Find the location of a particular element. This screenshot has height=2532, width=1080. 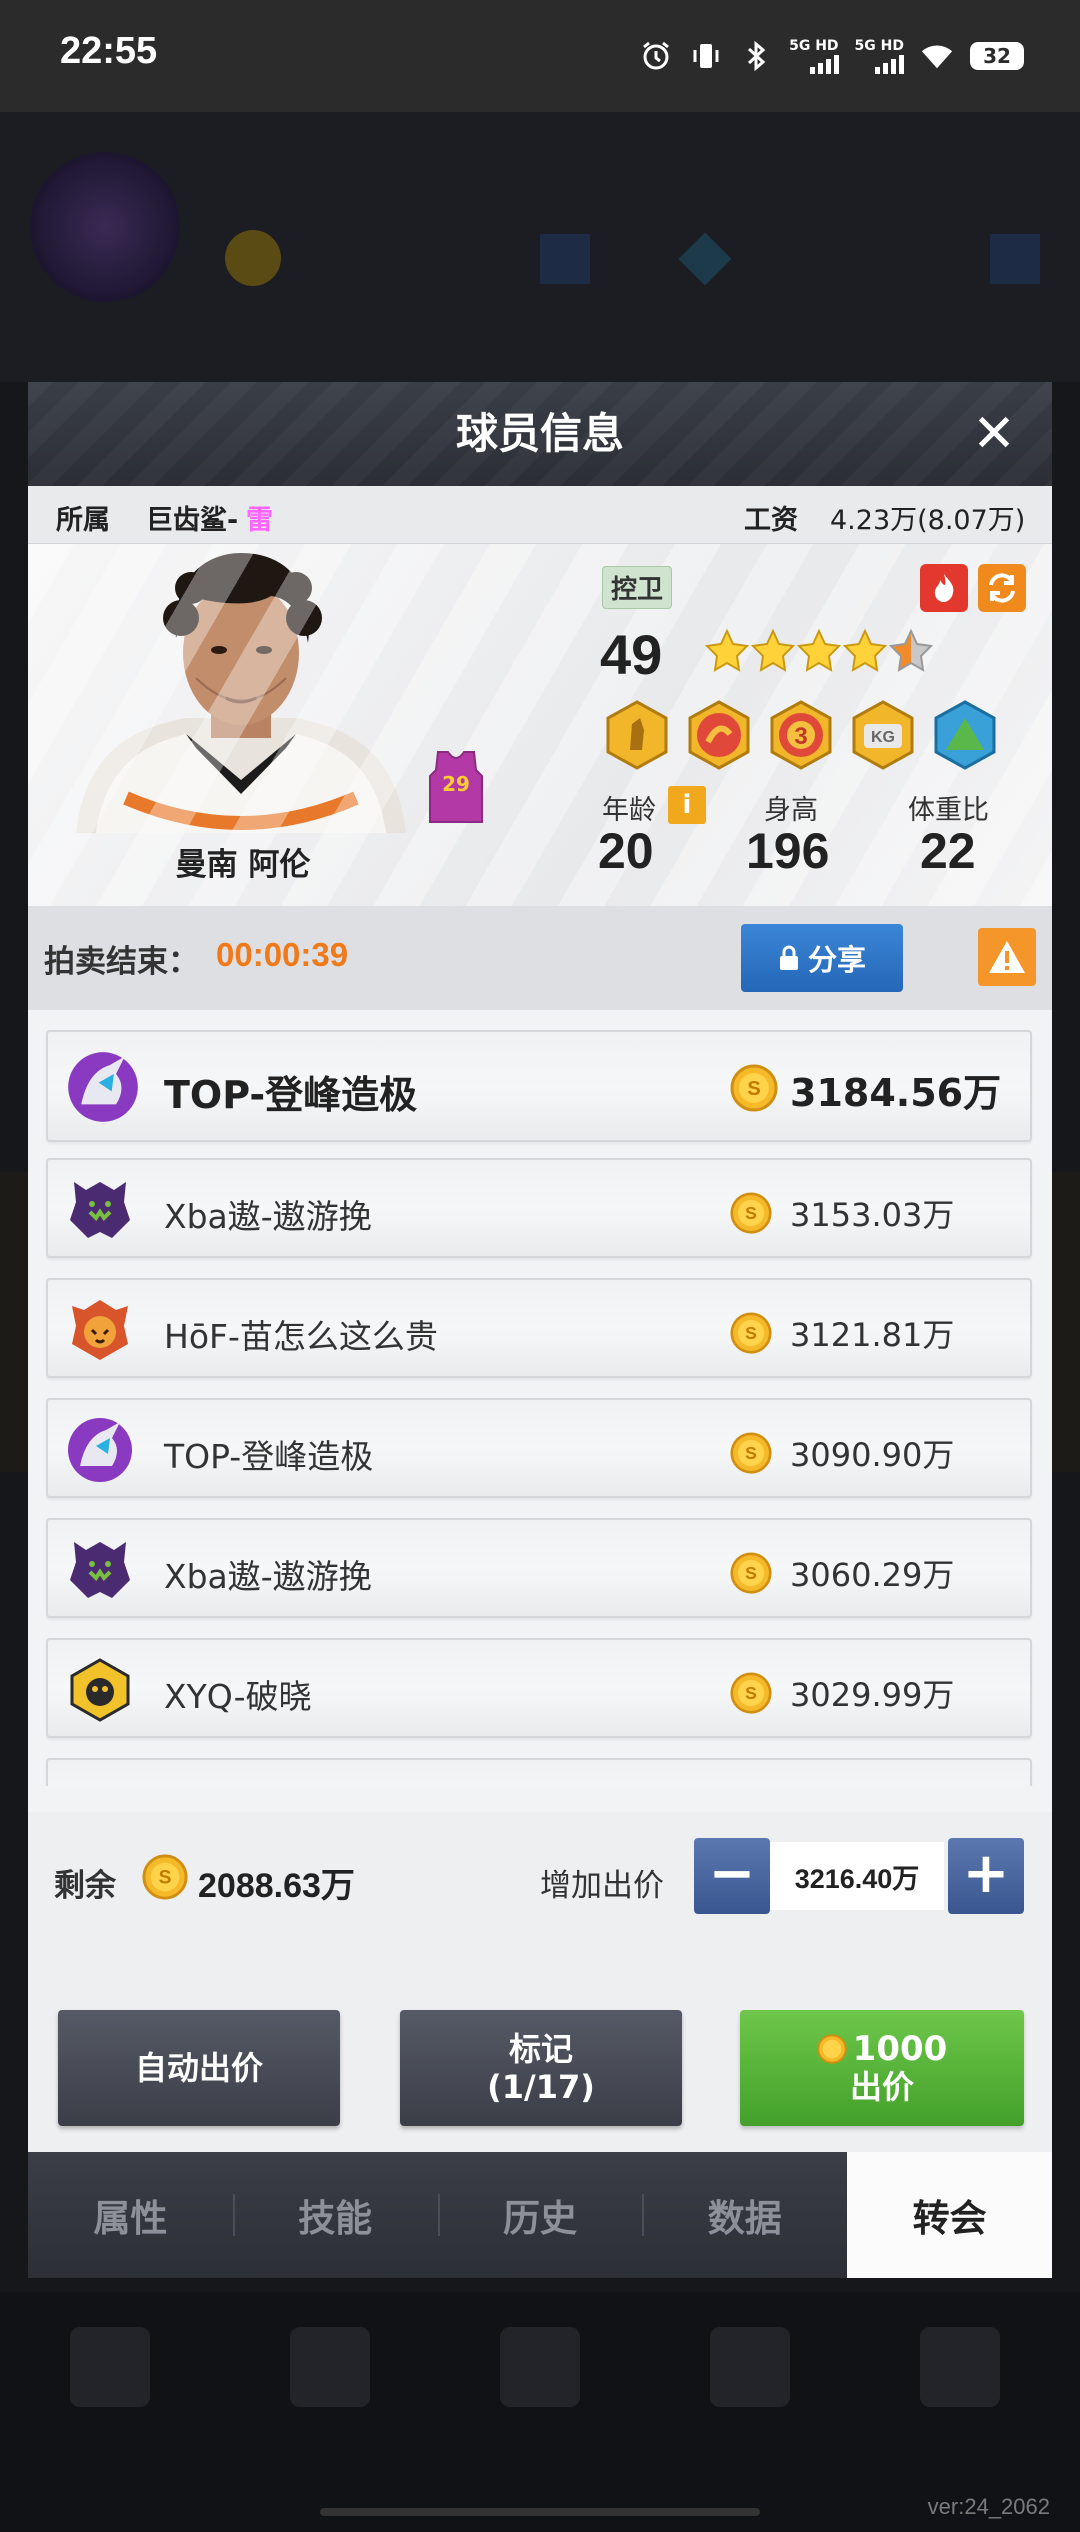

bid-amount: 3121.81万 is located at coordinates (872, 1335).